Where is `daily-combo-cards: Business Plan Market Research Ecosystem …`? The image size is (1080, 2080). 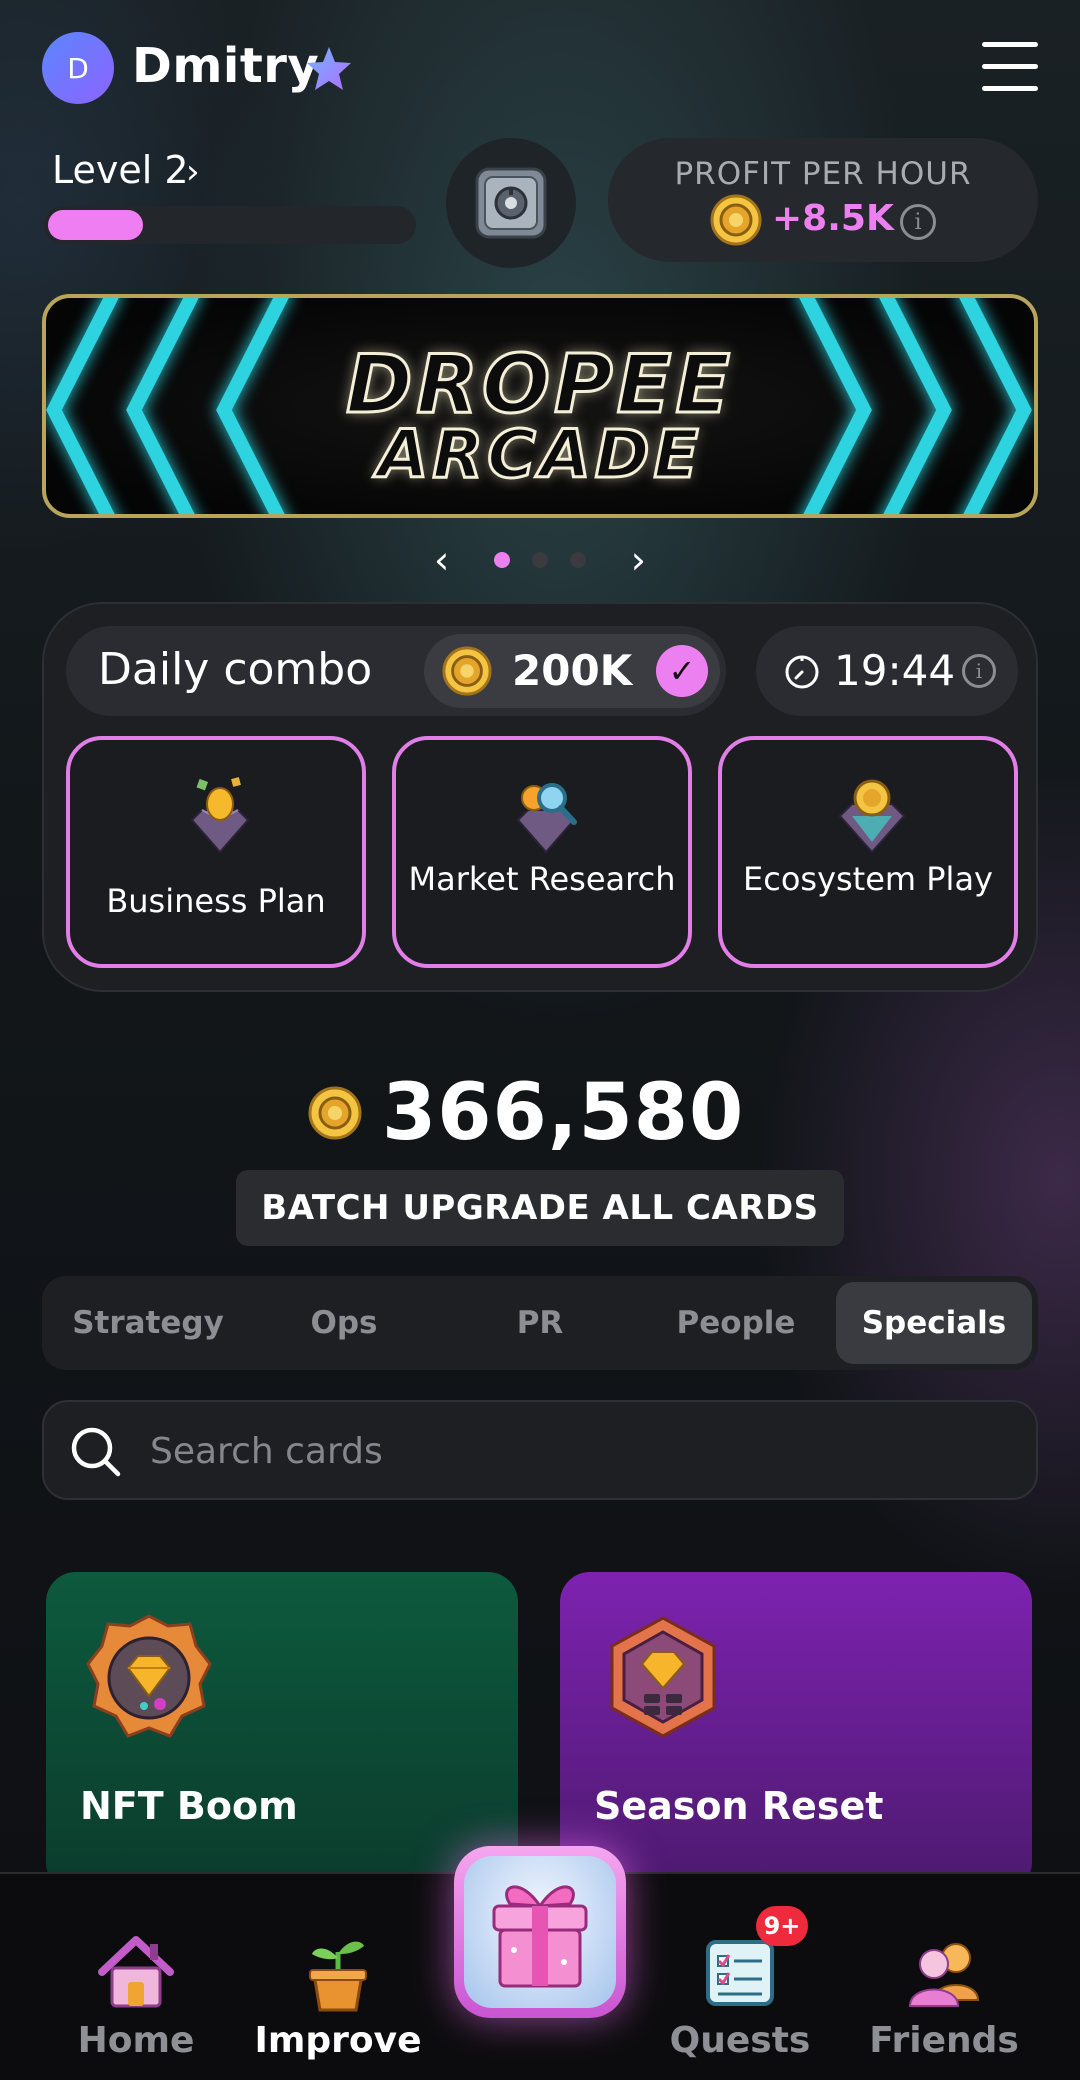
daily-combo-cards: Business Plan Market Research Ecosystem … is located at coordinates (542, 852).